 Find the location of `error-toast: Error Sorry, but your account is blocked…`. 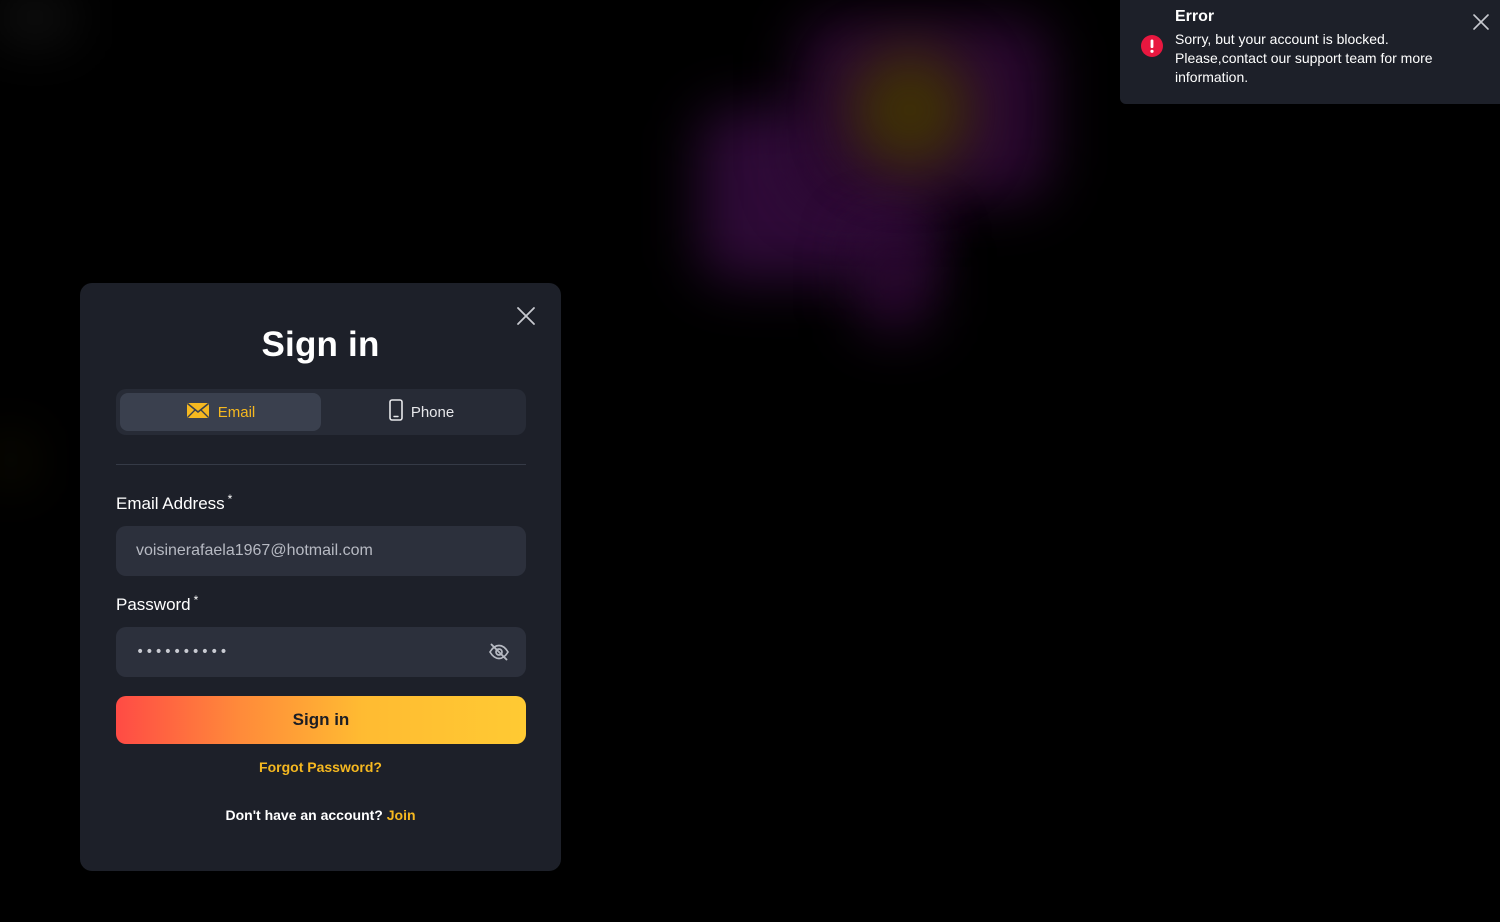

error-toast: Error Sorry, but your account is blocked… is located at coordinates (1310, 52).